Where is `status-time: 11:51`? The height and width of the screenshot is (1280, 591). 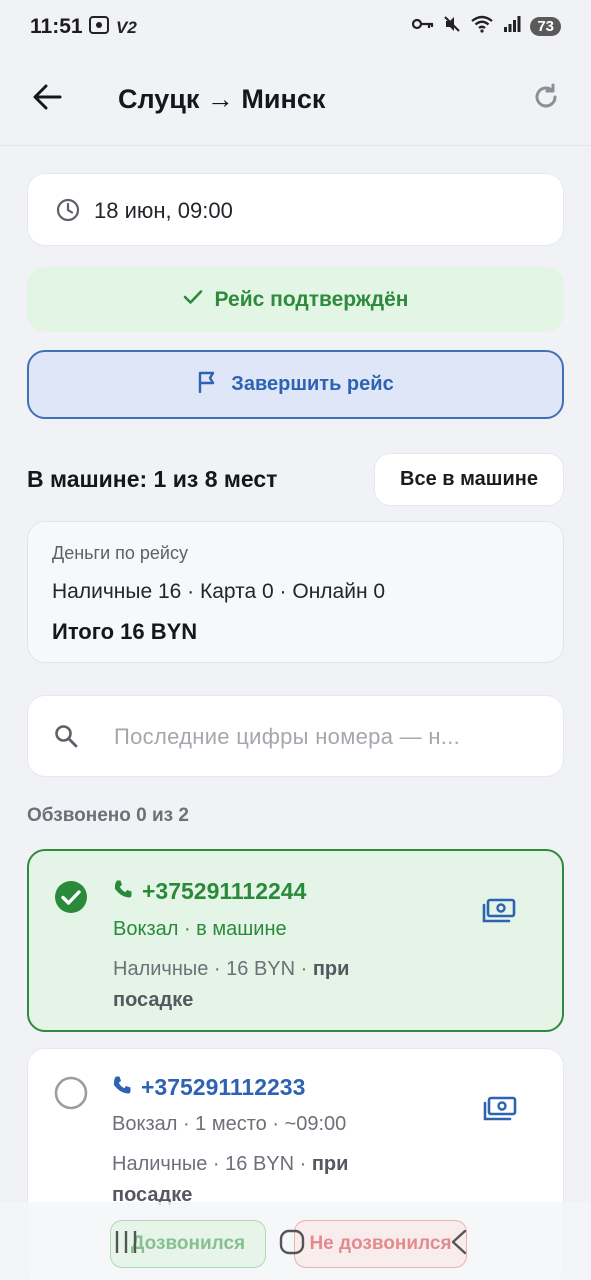 status-time: 11:51 is located at coordinates (56, 26).